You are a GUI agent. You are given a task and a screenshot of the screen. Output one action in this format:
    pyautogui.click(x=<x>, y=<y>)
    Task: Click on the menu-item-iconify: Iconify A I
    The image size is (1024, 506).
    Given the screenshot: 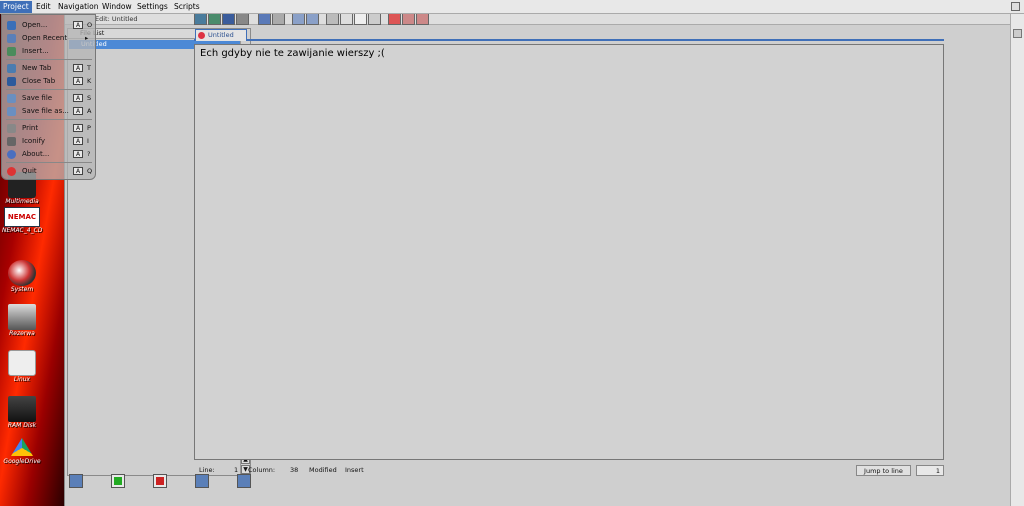 What is the action you would take?
    pyautogui.click(x=48, y=141)
    